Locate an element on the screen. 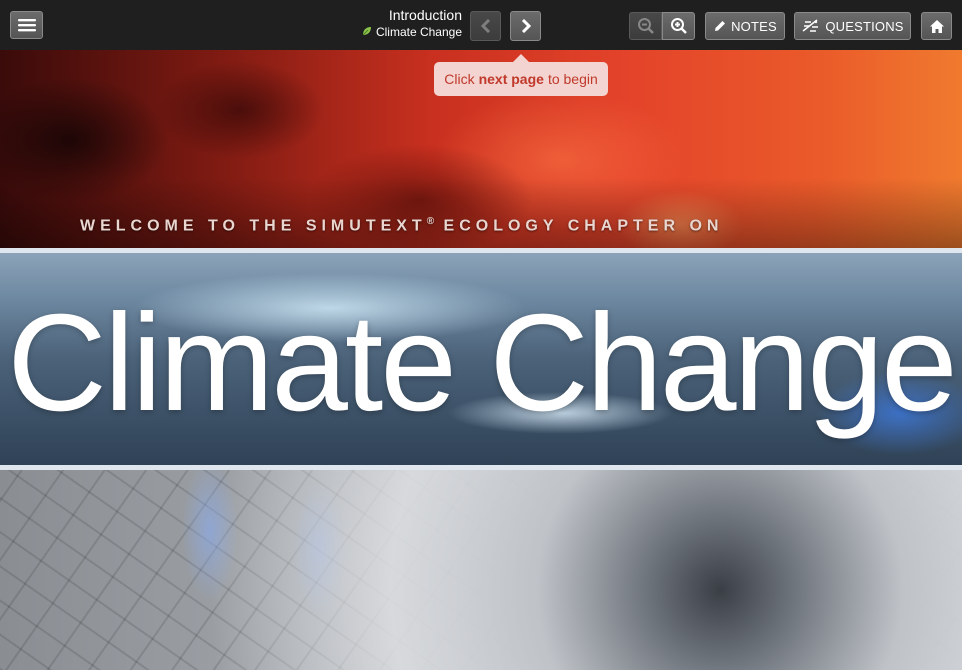 Image resolution: width=962 pixels, height=670 pixels. zoom-out-button is located at coordinates (645, 26).